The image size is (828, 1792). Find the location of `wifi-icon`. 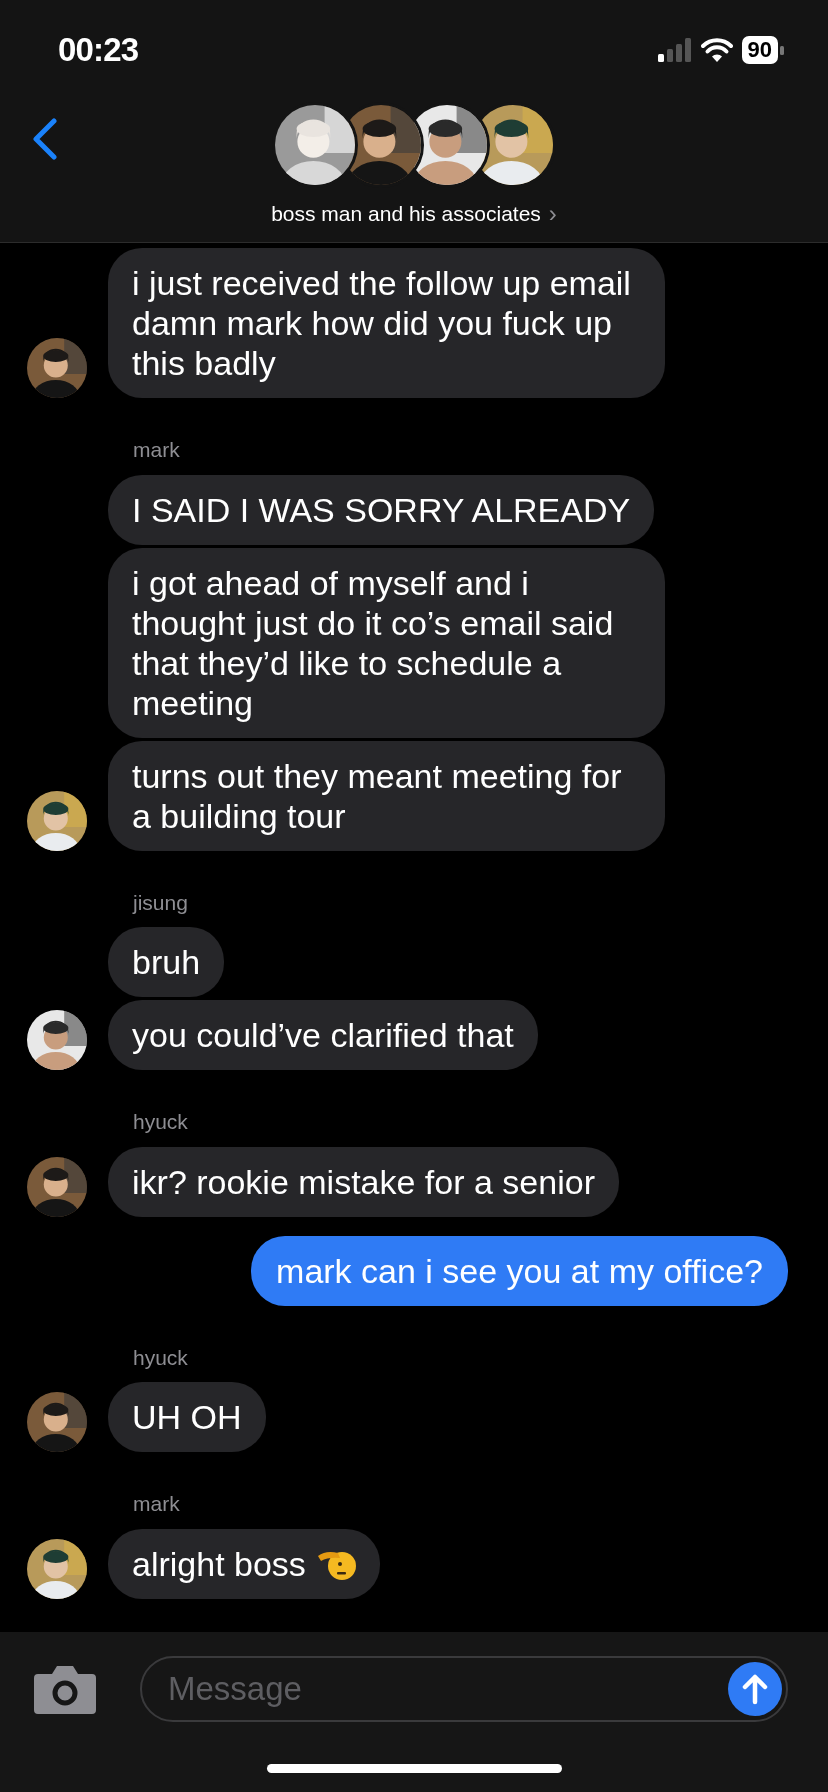

wifi-icon is located at coordinates (716, 50).